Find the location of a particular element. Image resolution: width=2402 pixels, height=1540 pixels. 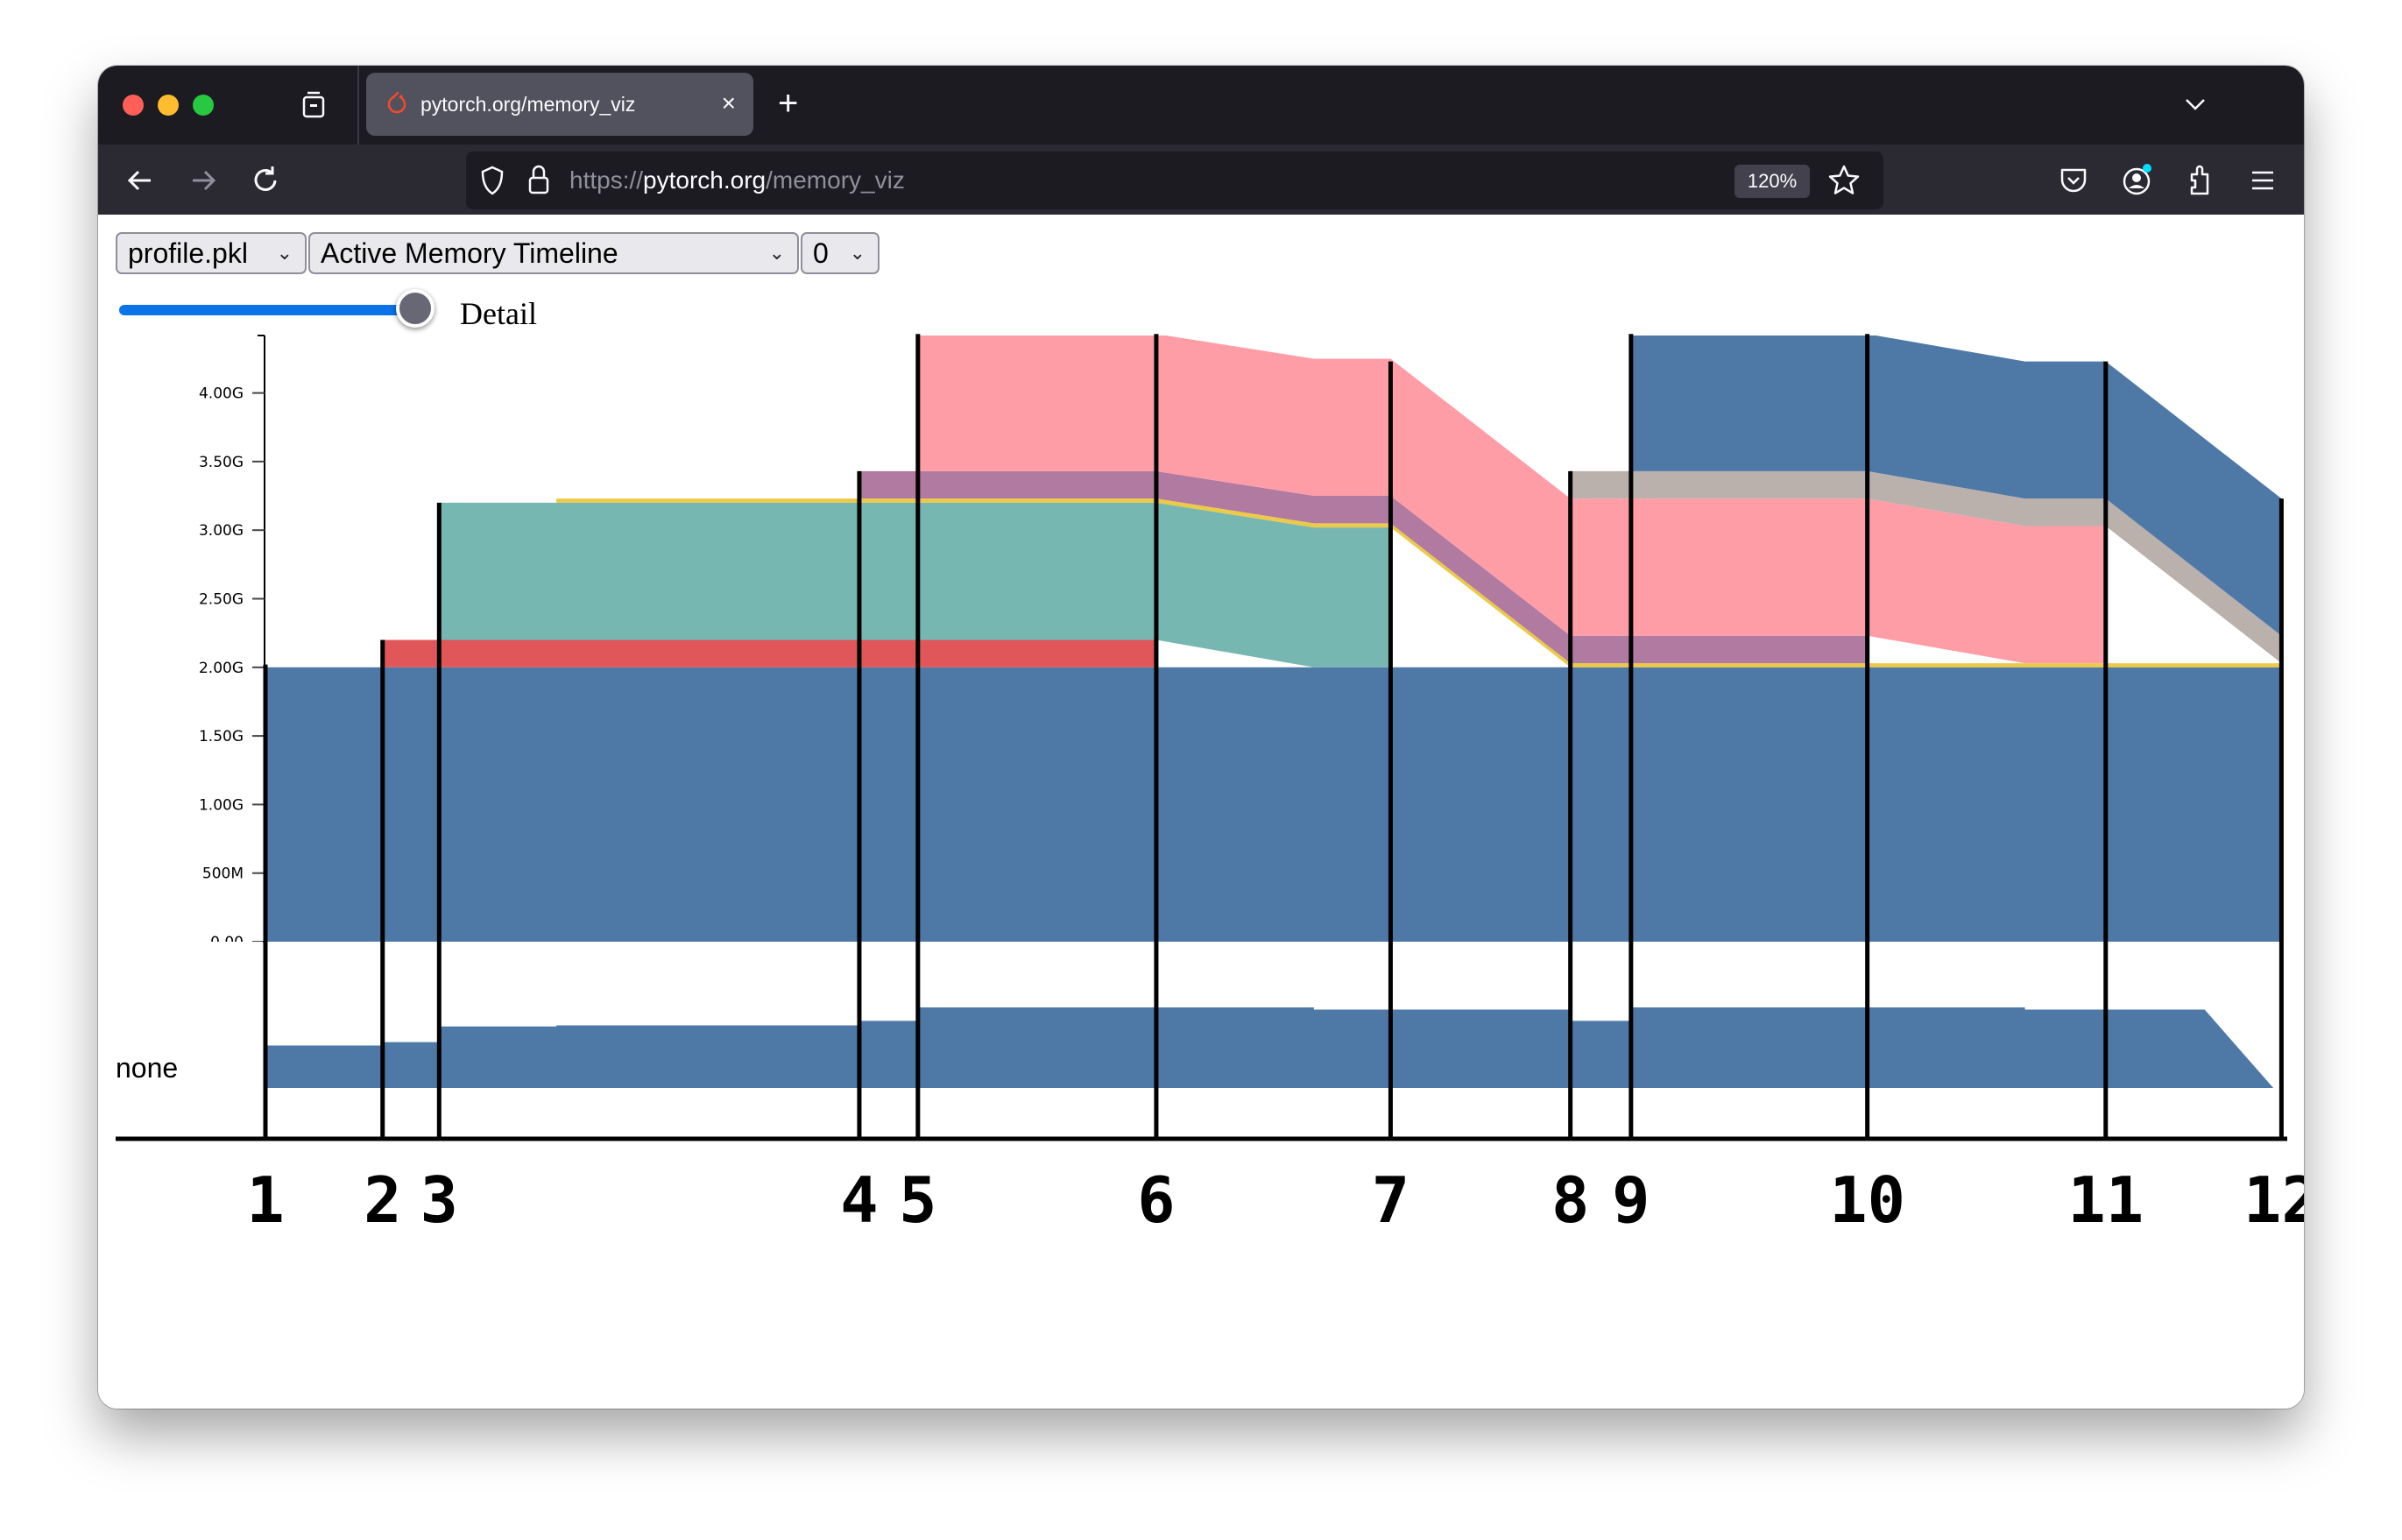

plus-icon: + is located at coordinates (788, 104).